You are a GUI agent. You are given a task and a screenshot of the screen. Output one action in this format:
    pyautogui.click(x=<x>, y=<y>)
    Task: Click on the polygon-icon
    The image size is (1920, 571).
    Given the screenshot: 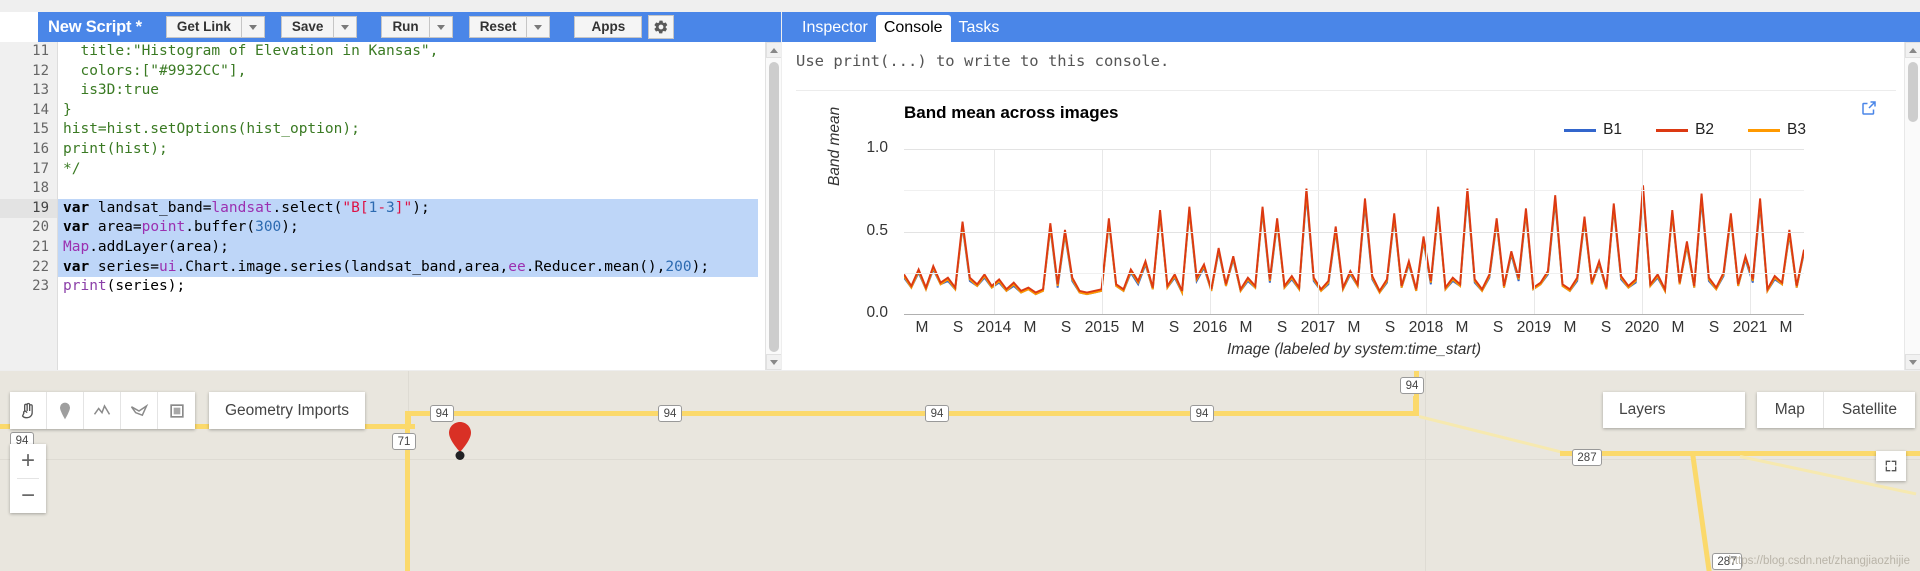 What is the action you would take?
    pyautogui.click(x=139, y=409)
    